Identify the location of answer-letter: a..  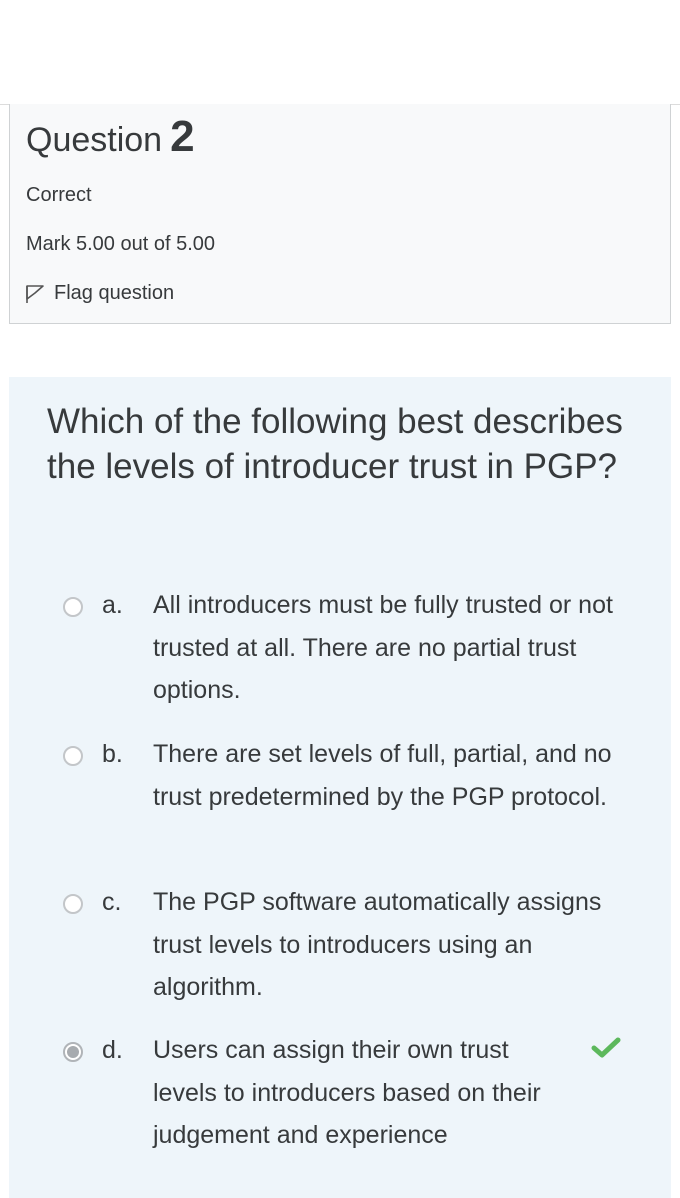
(112, 605).